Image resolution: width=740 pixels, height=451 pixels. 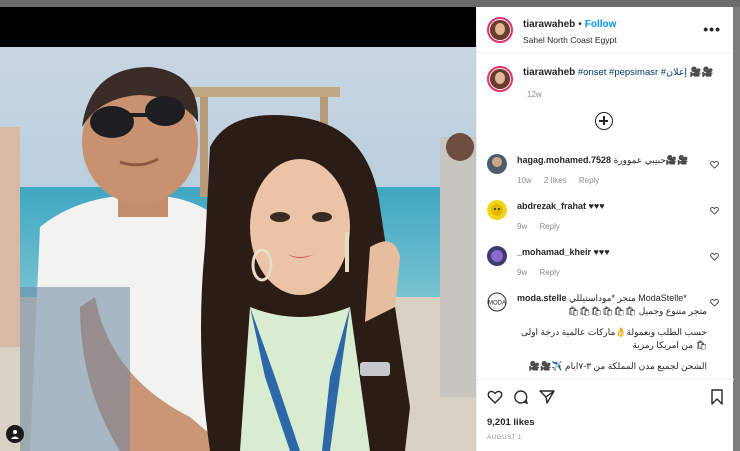 What do you see at coordinates (524, 180) in the screenshot?
I see `comment-time: 10w` at bounding box center [524, 180].